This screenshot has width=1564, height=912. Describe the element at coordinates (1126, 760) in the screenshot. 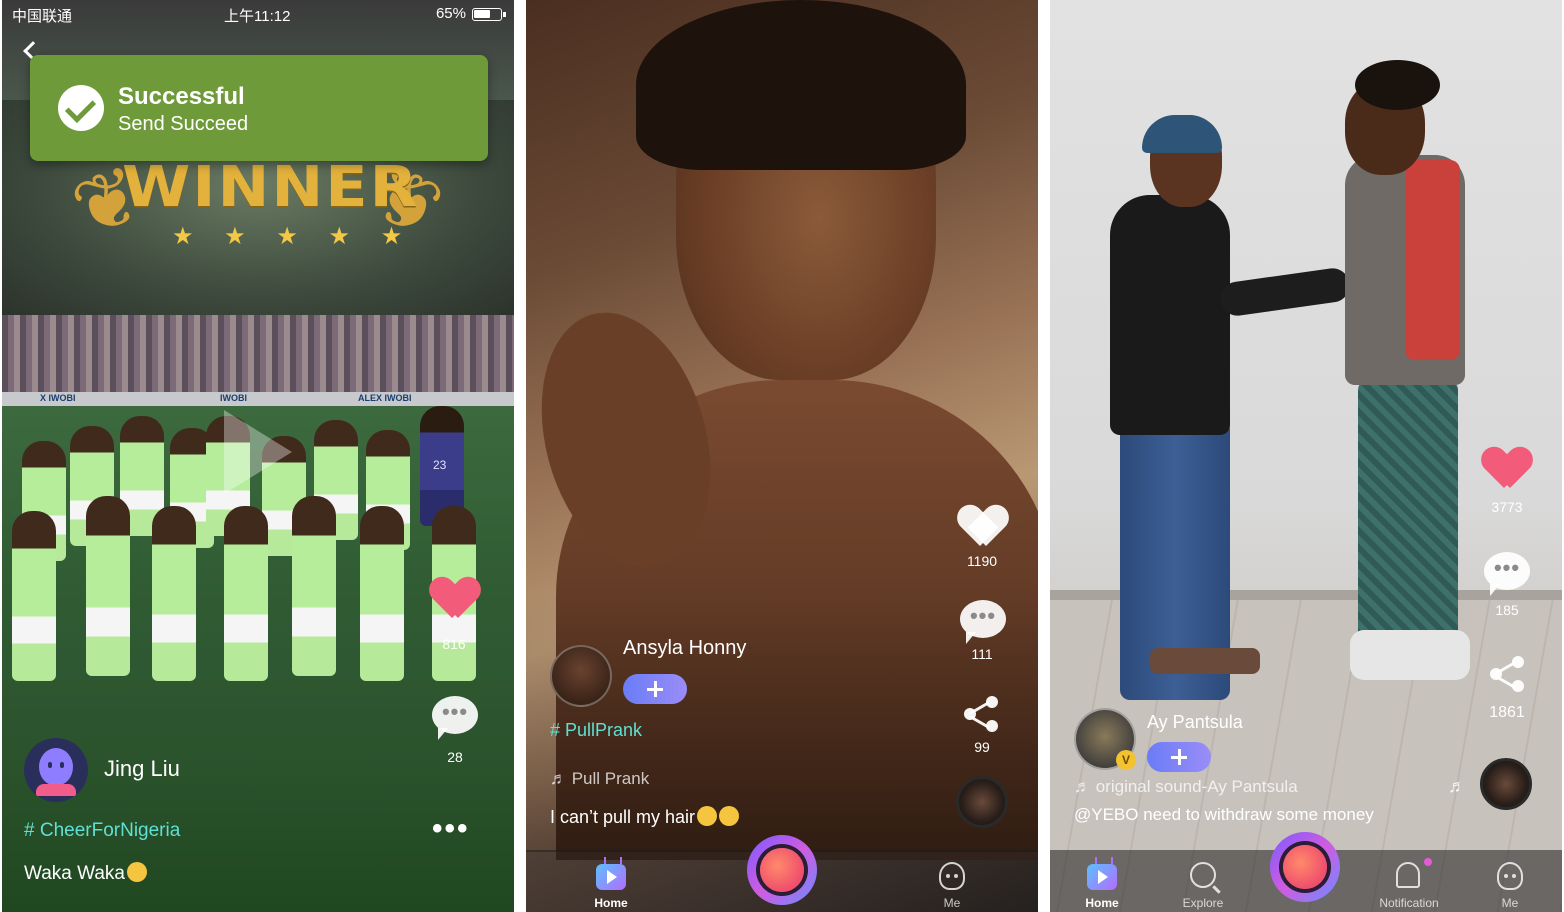

I see `verified-badge: V` at that location.